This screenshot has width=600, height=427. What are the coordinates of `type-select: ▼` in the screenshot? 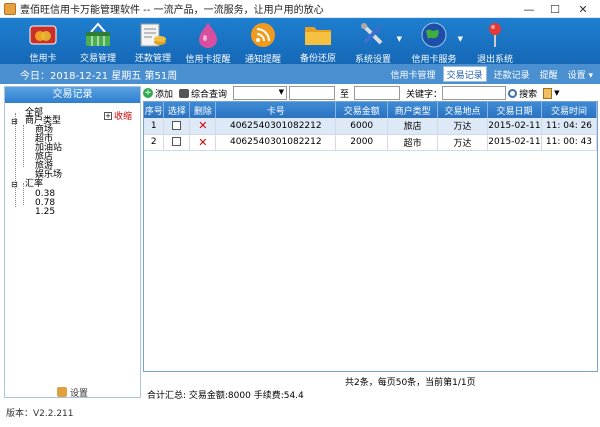 It's located at (260, 93).